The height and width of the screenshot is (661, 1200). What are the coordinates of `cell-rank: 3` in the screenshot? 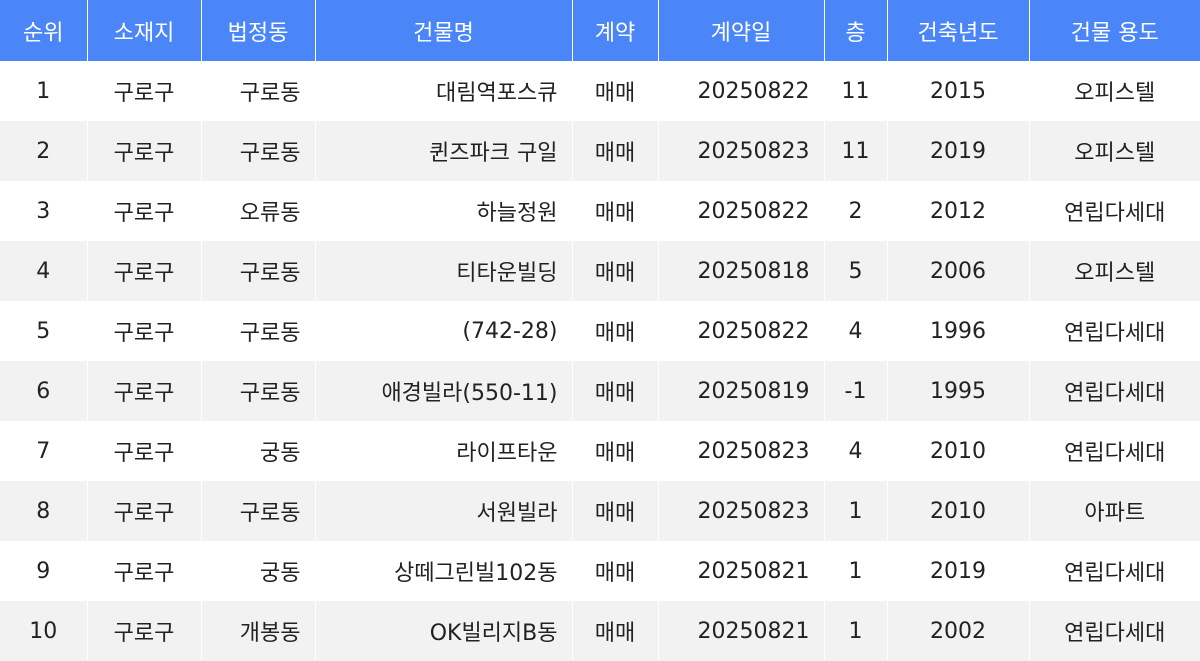 It's located at (44, 211).